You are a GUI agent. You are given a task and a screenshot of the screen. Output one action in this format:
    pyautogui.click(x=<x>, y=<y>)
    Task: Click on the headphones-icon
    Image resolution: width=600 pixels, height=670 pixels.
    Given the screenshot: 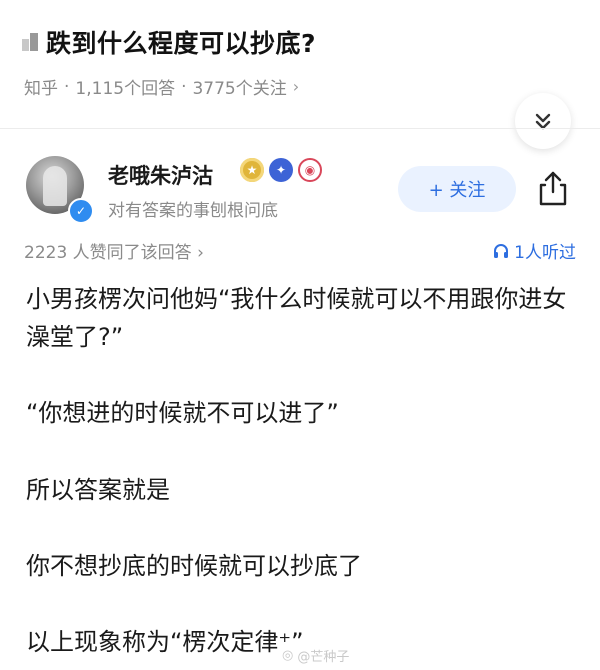 What is the action you would take?
    pyautogui.click(x=501, y=250)
    